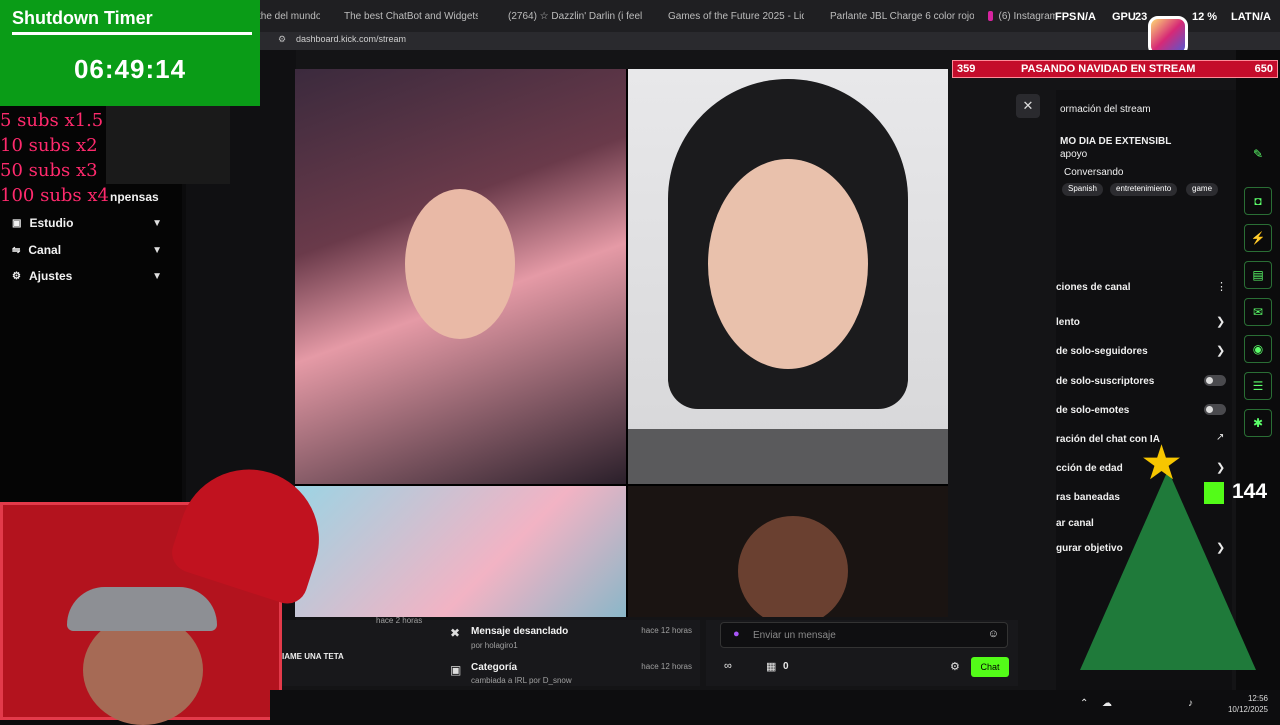  I want to click on document-icon: ▤, so click(1258, 275).